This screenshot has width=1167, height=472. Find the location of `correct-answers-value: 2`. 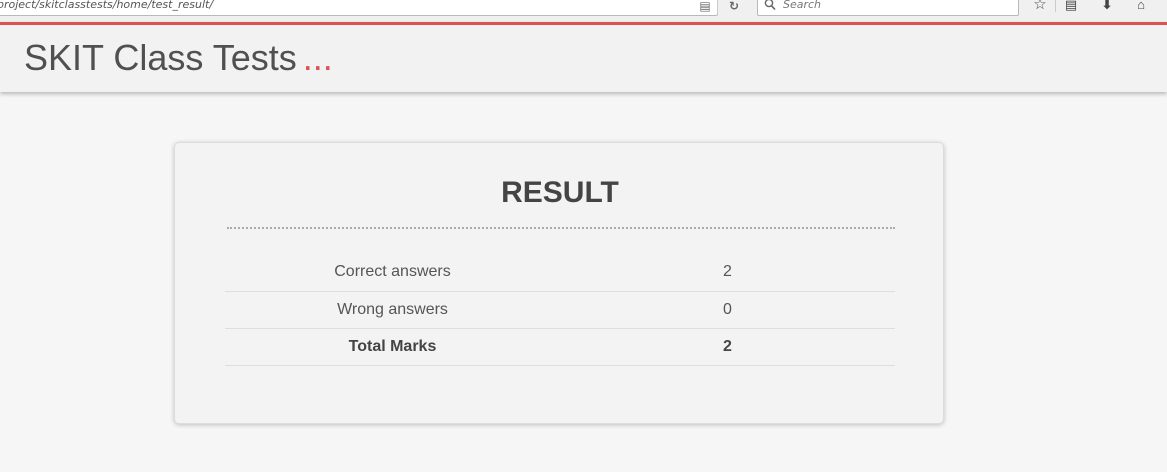

correct-answers-value: 2 is located at coordinates (727, 273).